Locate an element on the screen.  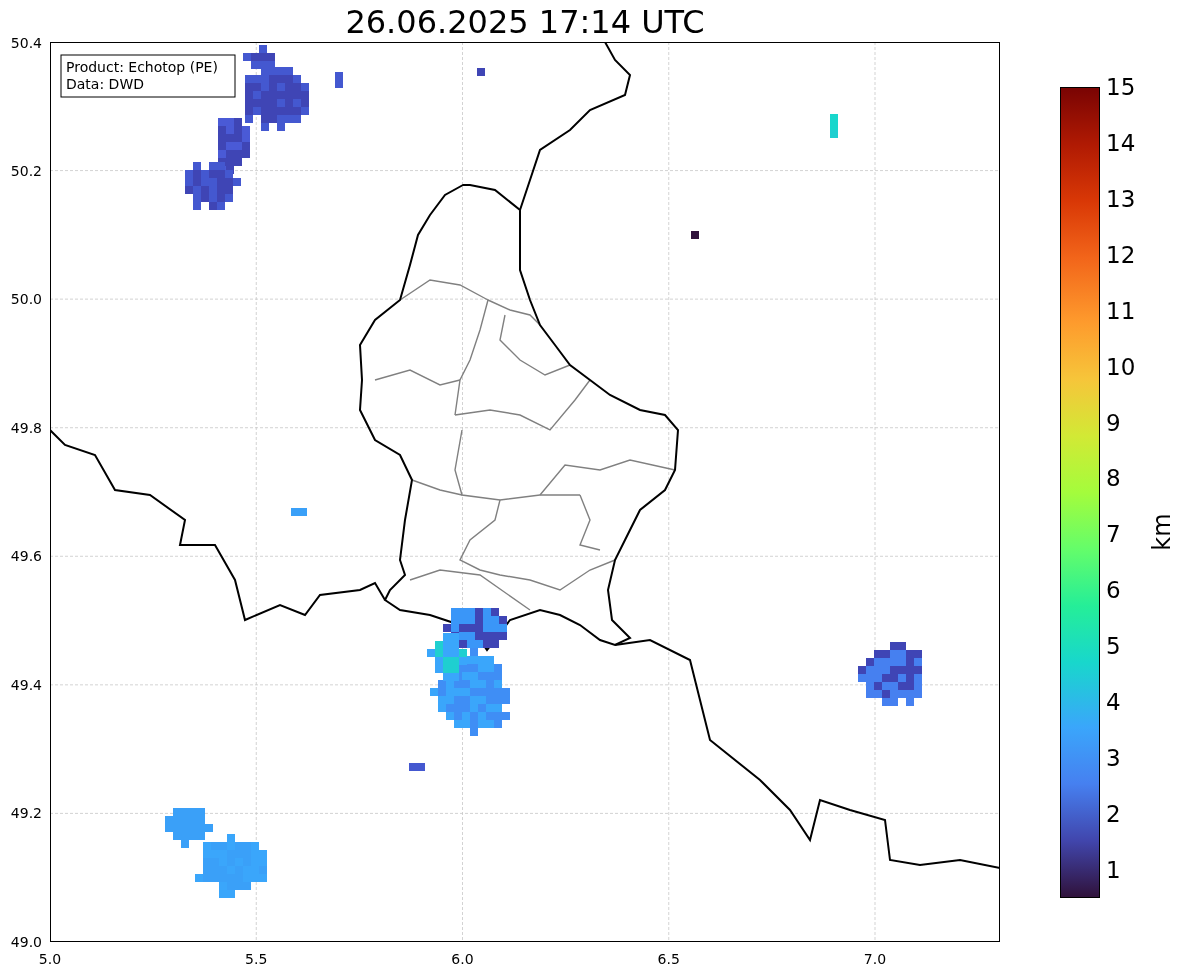
y-tick-label: 50.4 is located at coordinates (26, 43).